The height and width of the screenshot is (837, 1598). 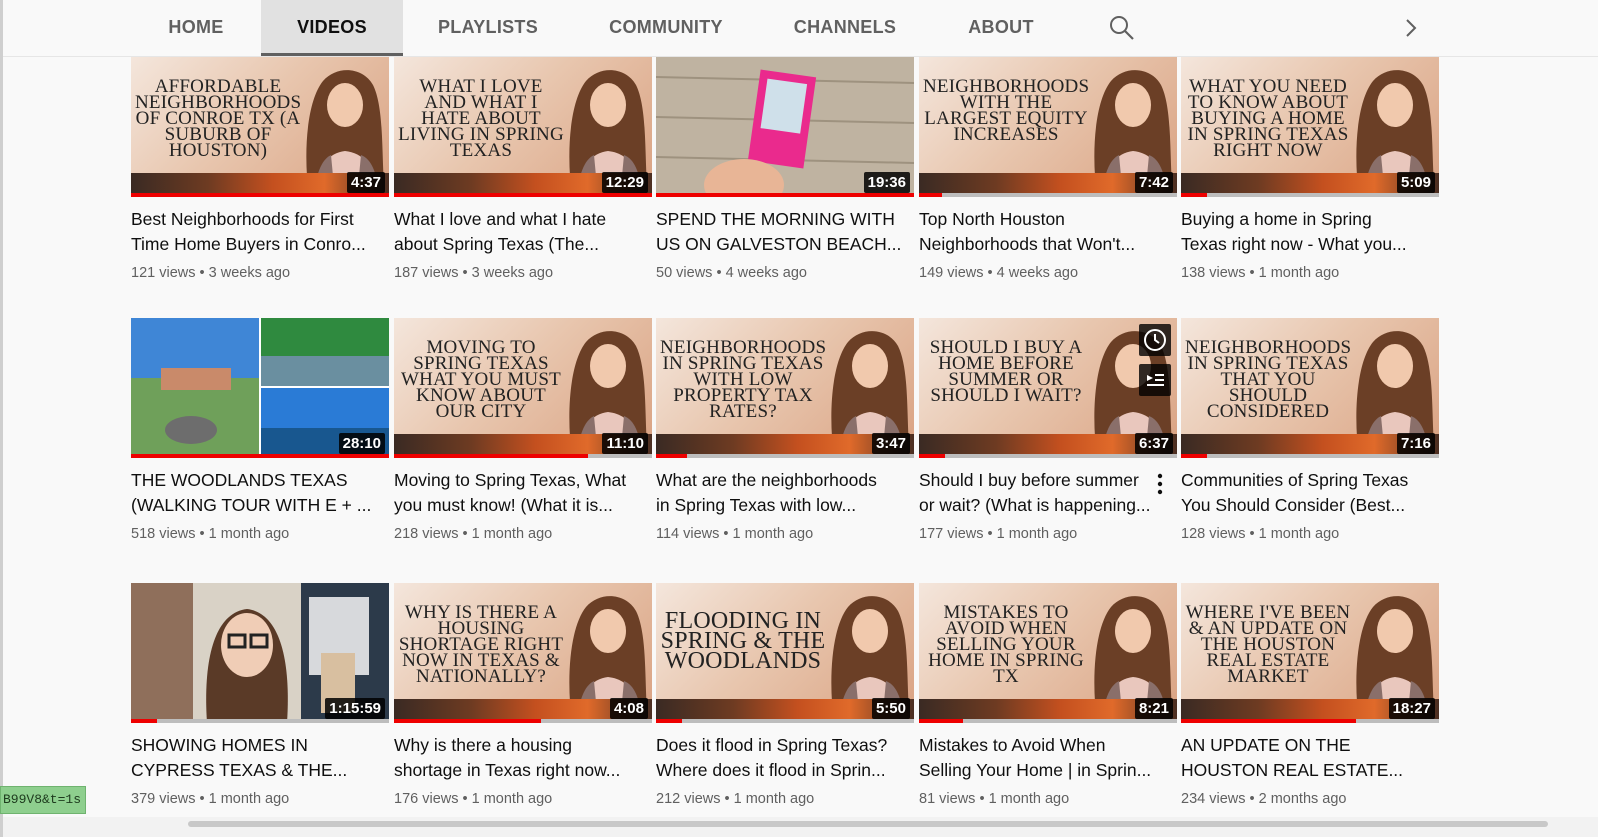 I want to click on queue-icon, so click(x=1155, y=380).